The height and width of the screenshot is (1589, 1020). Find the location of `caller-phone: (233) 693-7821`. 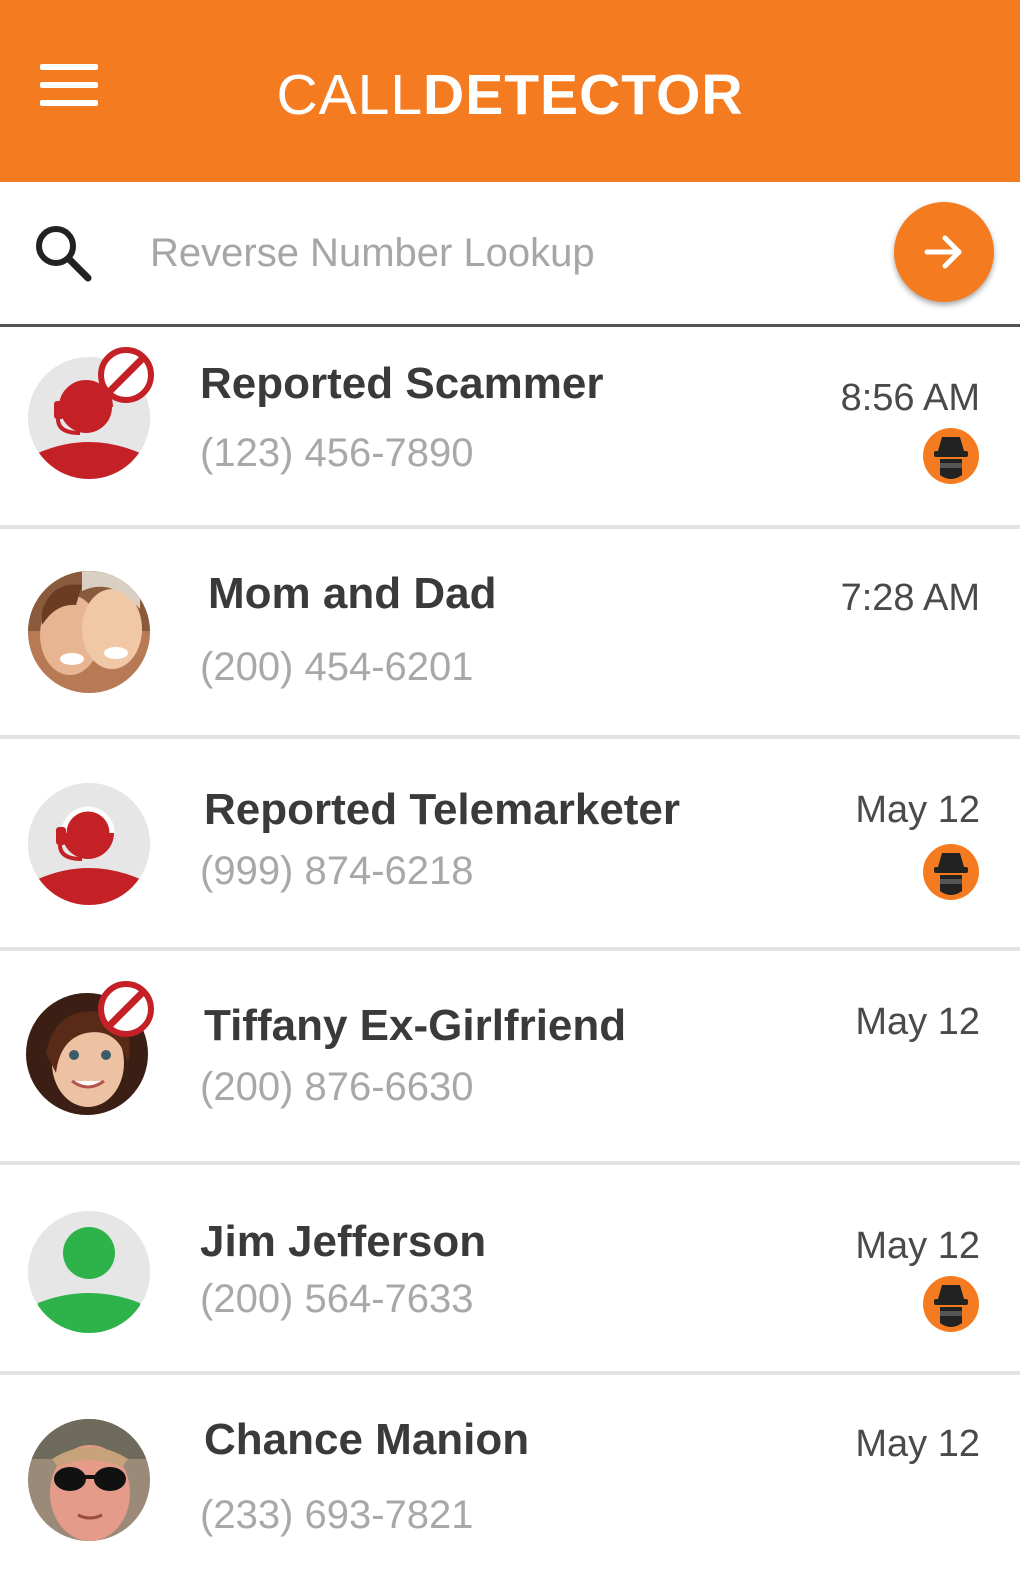

caller-phone: (233) 693-7821 is located at coordinates (337, 1515).